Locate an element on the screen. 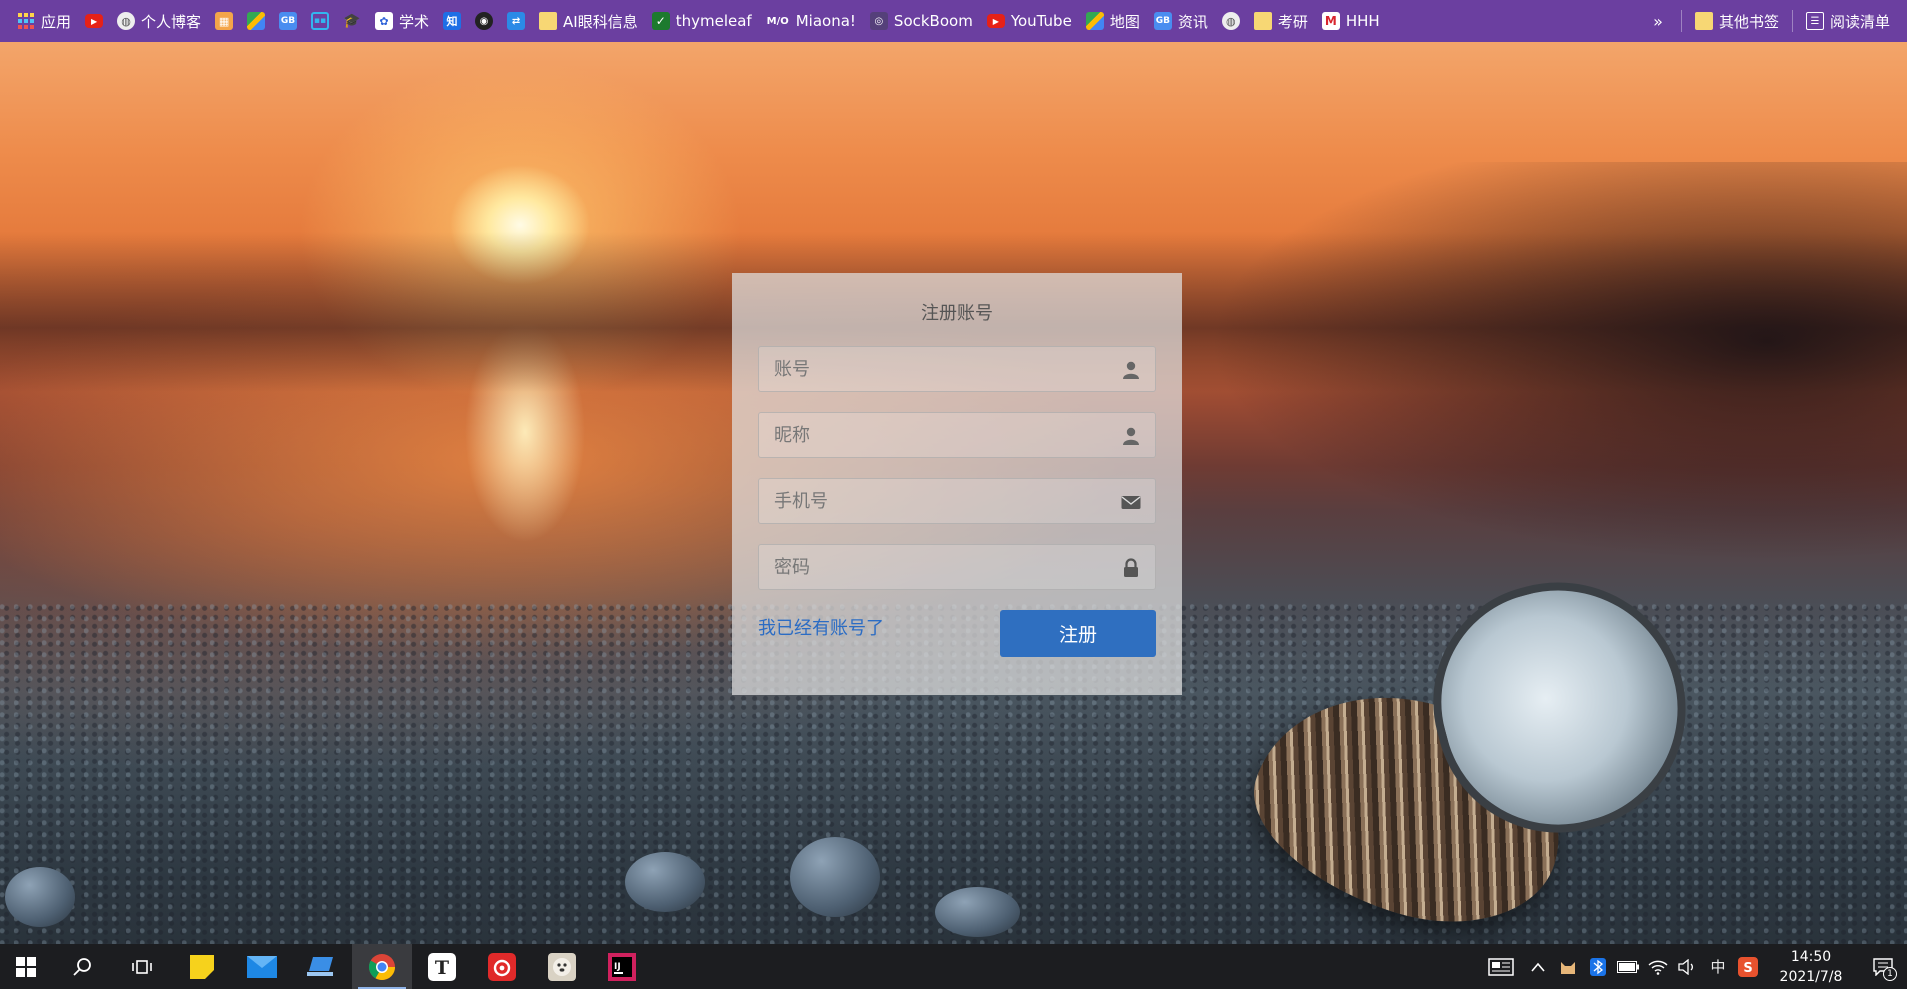 This screenshot has height=989, width=1907. translate-icon: ⇄ is located at coordinates (516, 21).